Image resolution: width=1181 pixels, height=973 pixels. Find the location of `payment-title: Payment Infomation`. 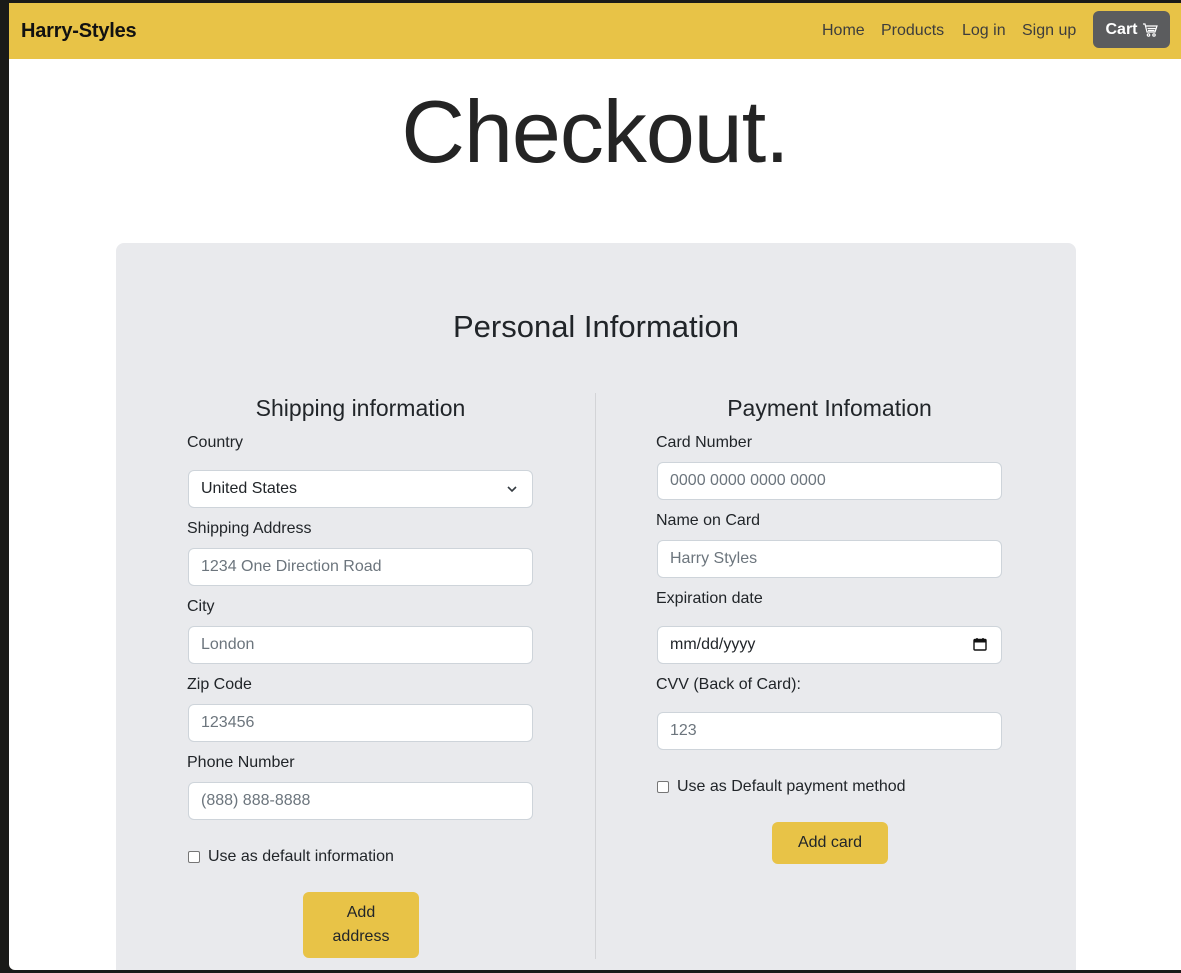

payment-title: Payment Infomation is located at coordinates (829, 408).